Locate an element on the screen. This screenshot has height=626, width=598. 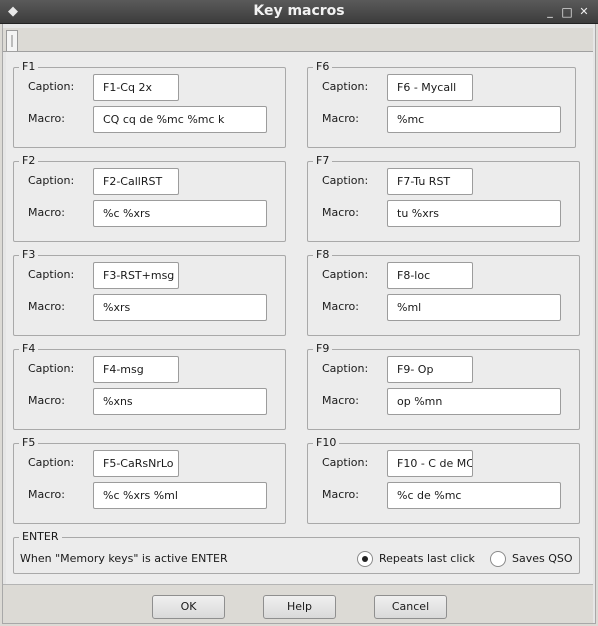
group-legend: F8 is located at coordinates (323, 254).